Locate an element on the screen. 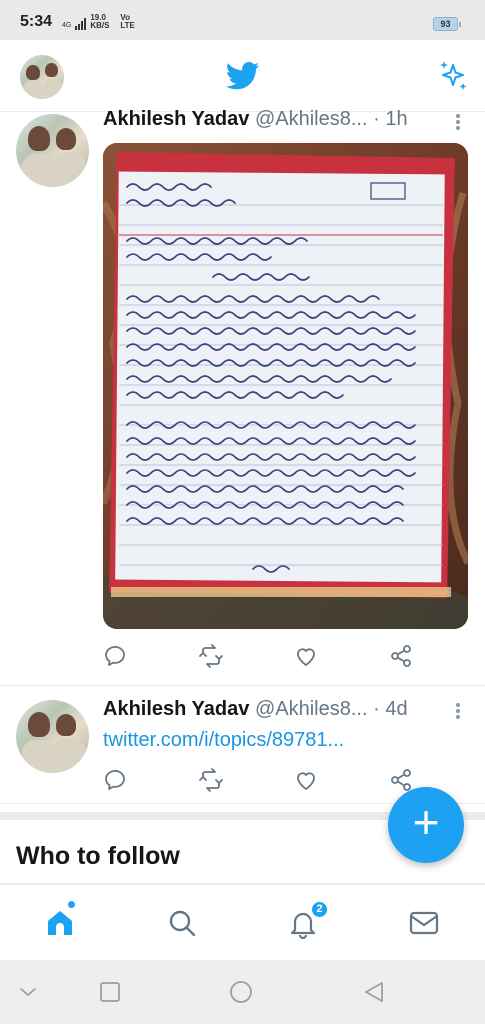  signal-icon is located at coordinates (81, 24).